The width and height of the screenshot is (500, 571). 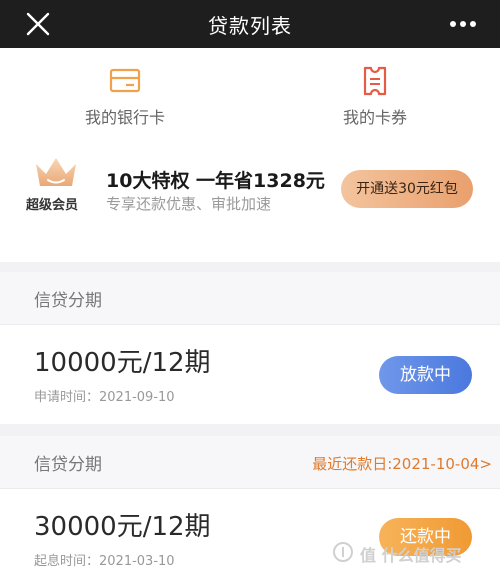 What do you see at coordinates (215, 181) in the screenshot?
I see `vip-headline: 10大特权 一年省1328元` at bounding box center [215, 181].